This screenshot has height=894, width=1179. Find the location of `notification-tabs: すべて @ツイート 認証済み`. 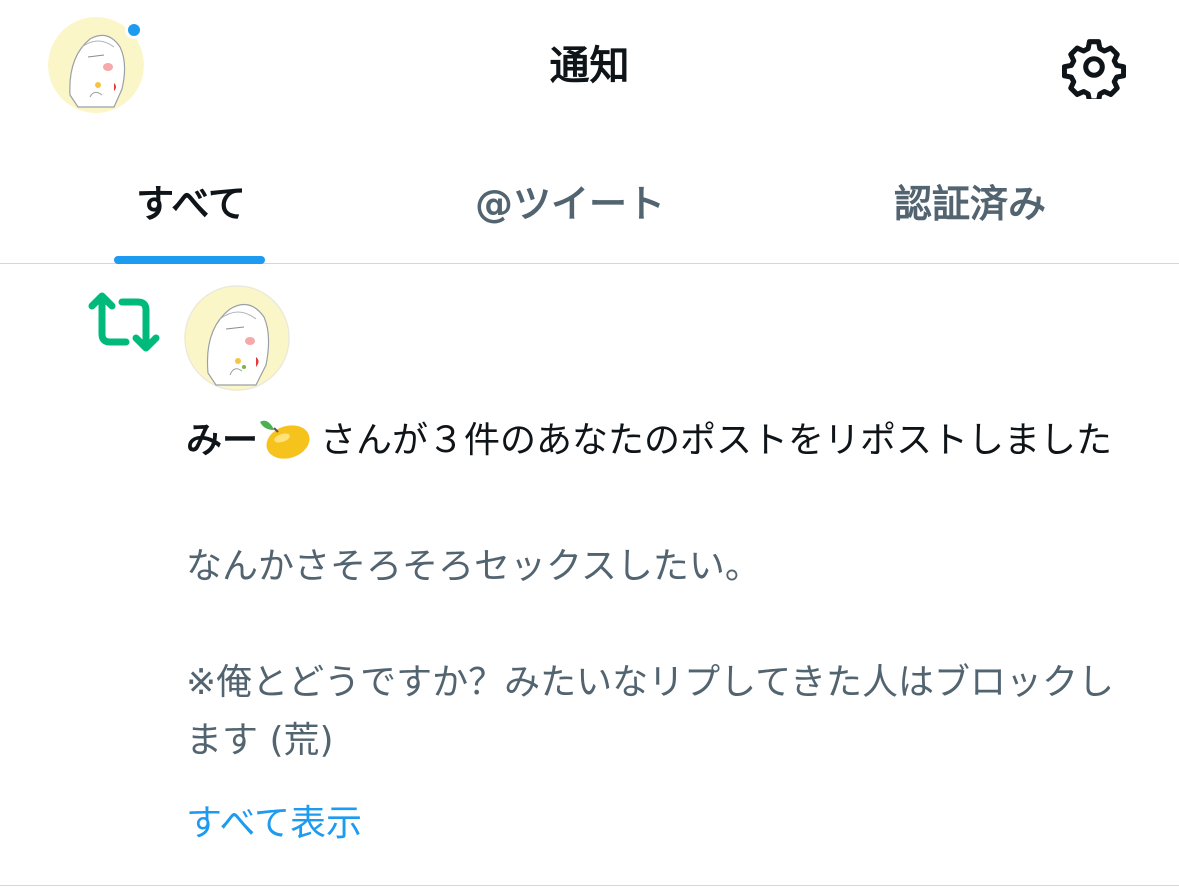

notification-tabs: すべて @ツイート 認証済み is located at coordinates (589, 202).